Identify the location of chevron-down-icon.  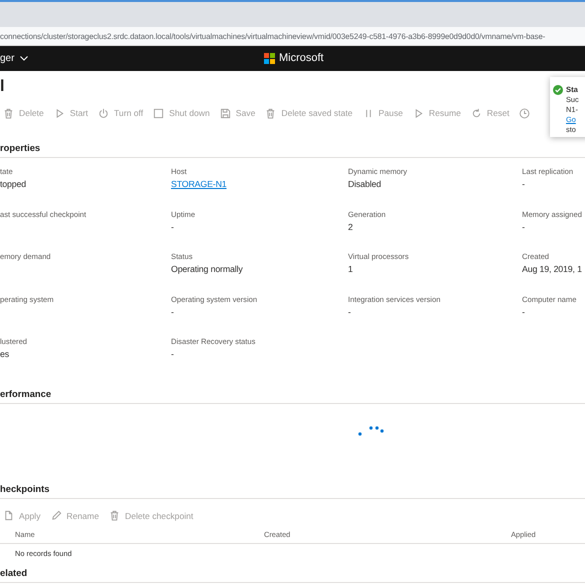
(24, 58).